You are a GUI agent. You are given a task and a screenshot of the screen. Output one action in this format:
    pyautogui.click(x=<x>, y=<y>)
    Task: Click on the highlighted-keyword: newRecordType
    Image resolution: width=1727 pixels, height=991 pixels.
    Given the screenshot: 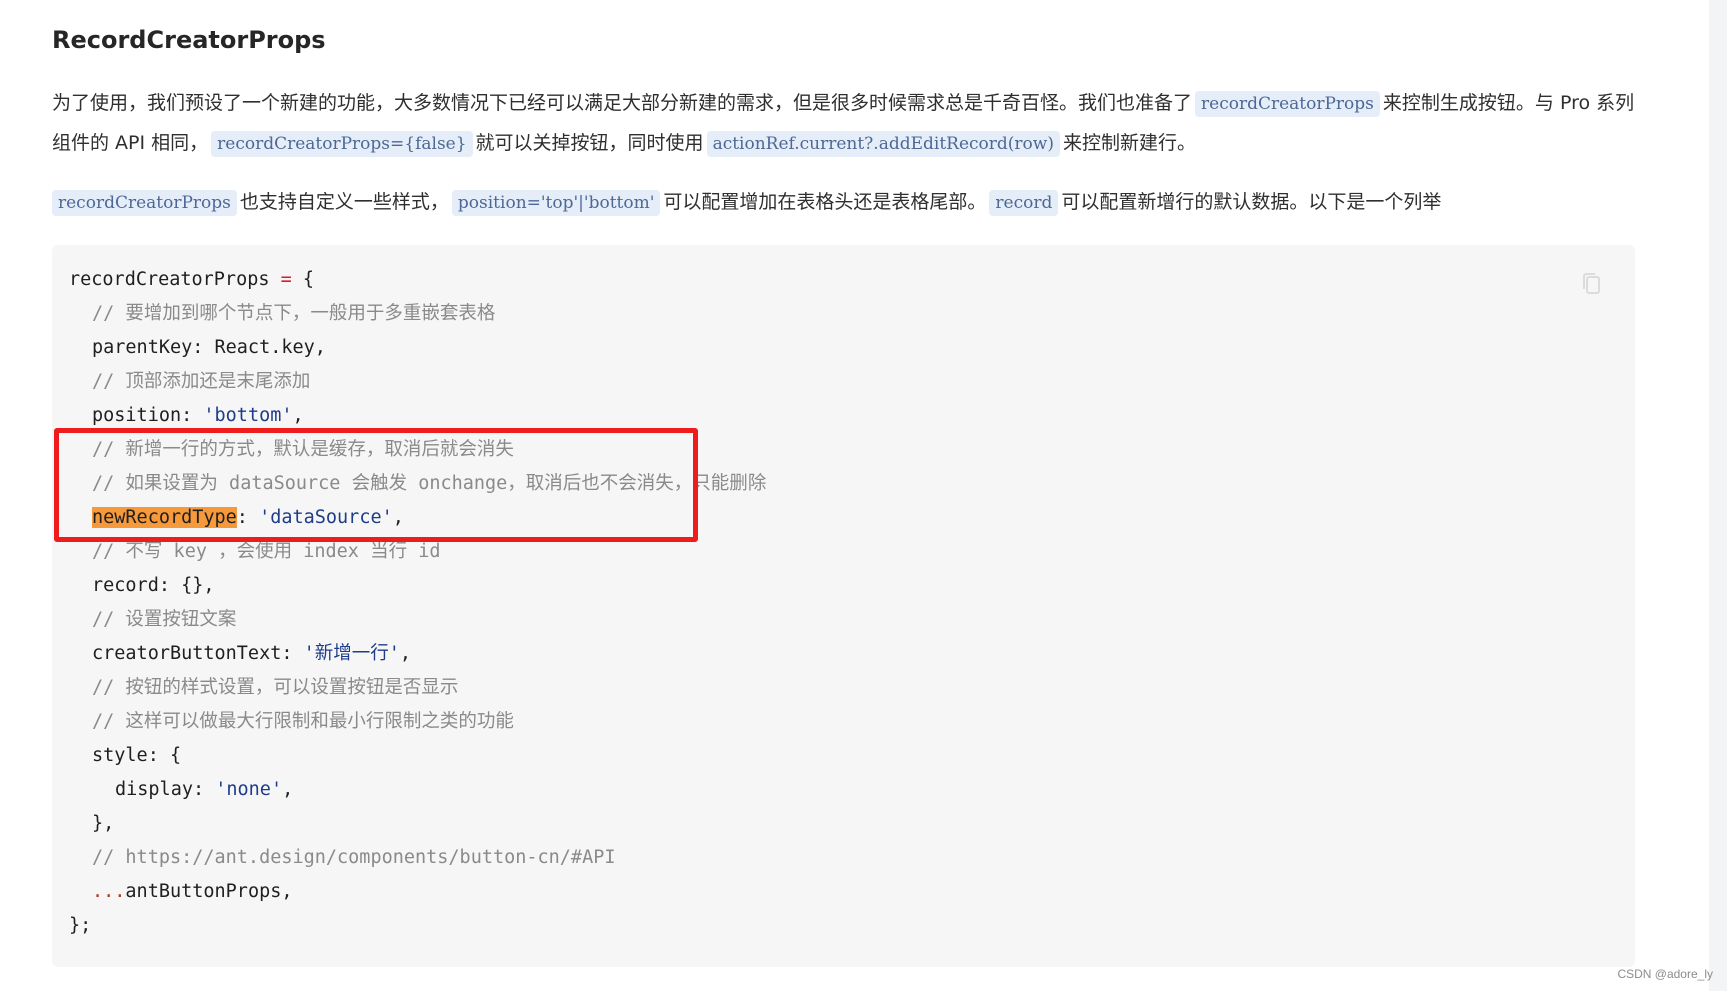 What is the action you would take?
    pyautogui.click(x=164, y=517)
    